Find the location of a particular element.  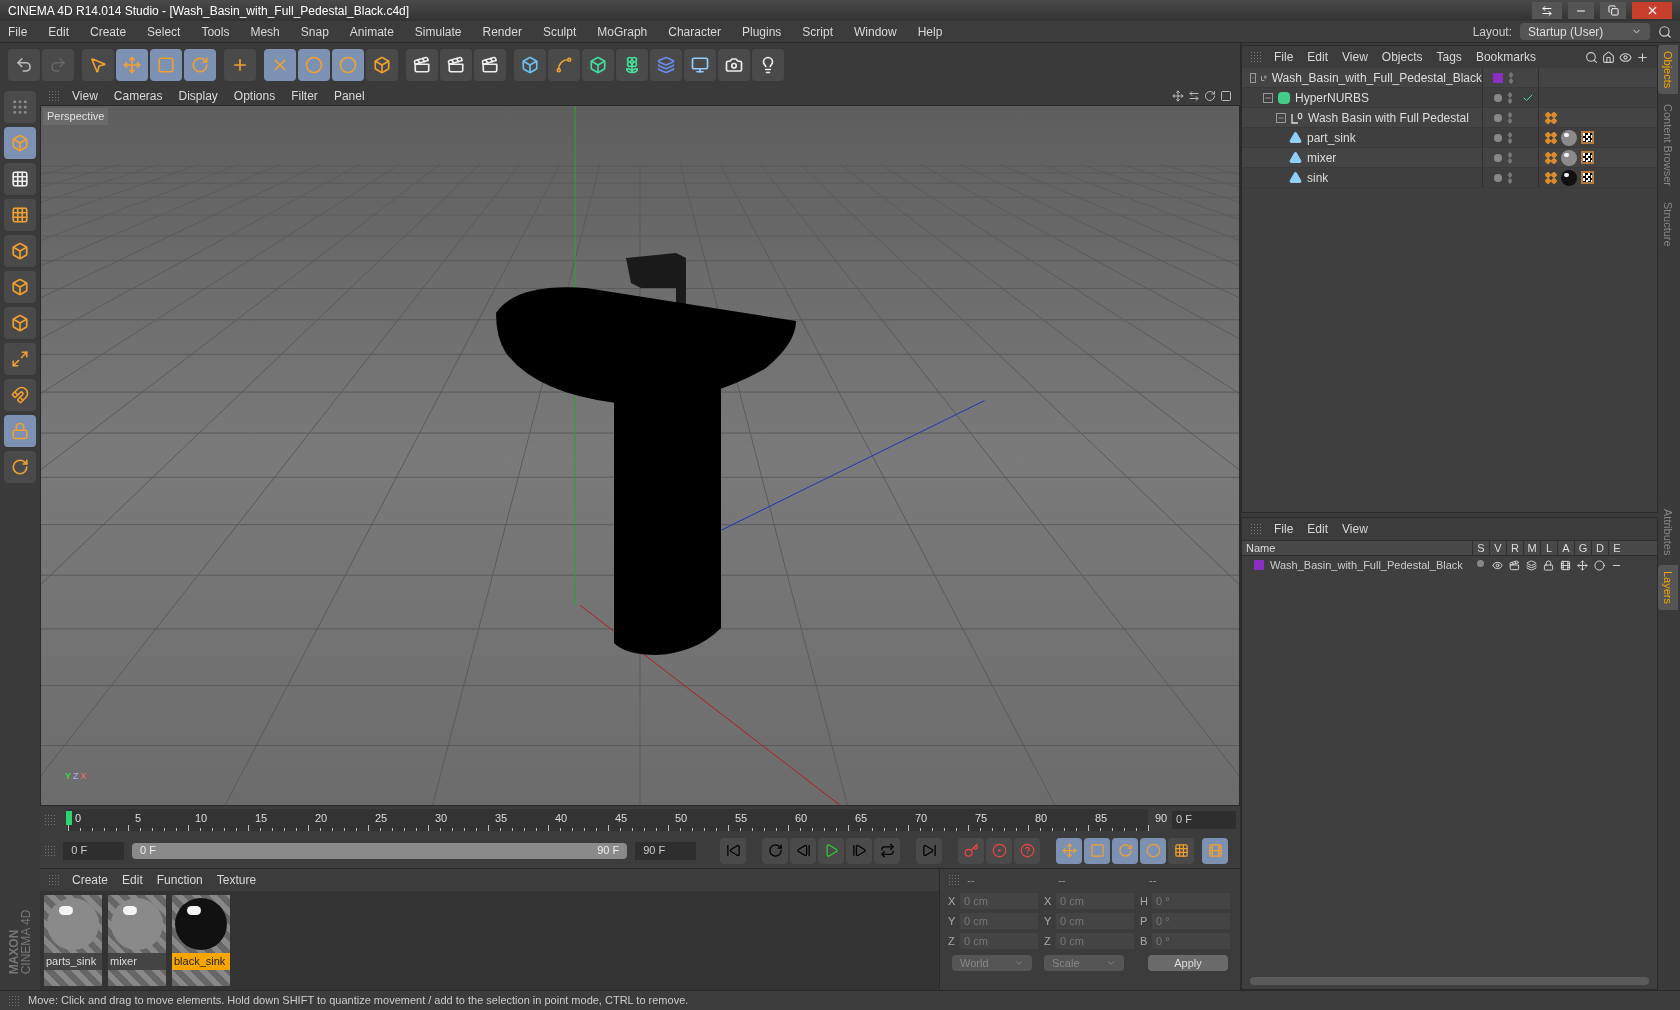

menu-item: Panel is located at coordinates (349, 96).